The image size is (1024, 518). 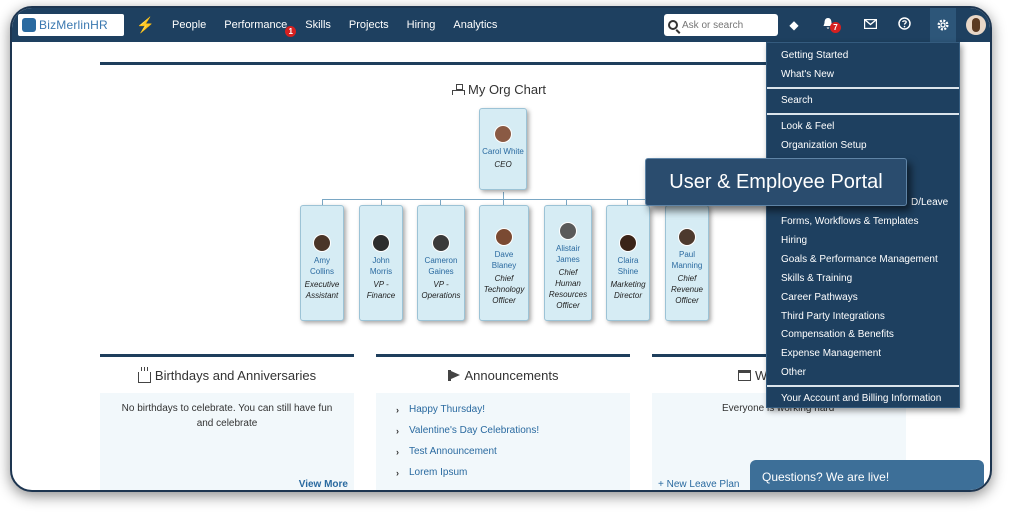 I want to click on user-employee-portal-callout: User & Employee Portal, so click(x=776, y=182).